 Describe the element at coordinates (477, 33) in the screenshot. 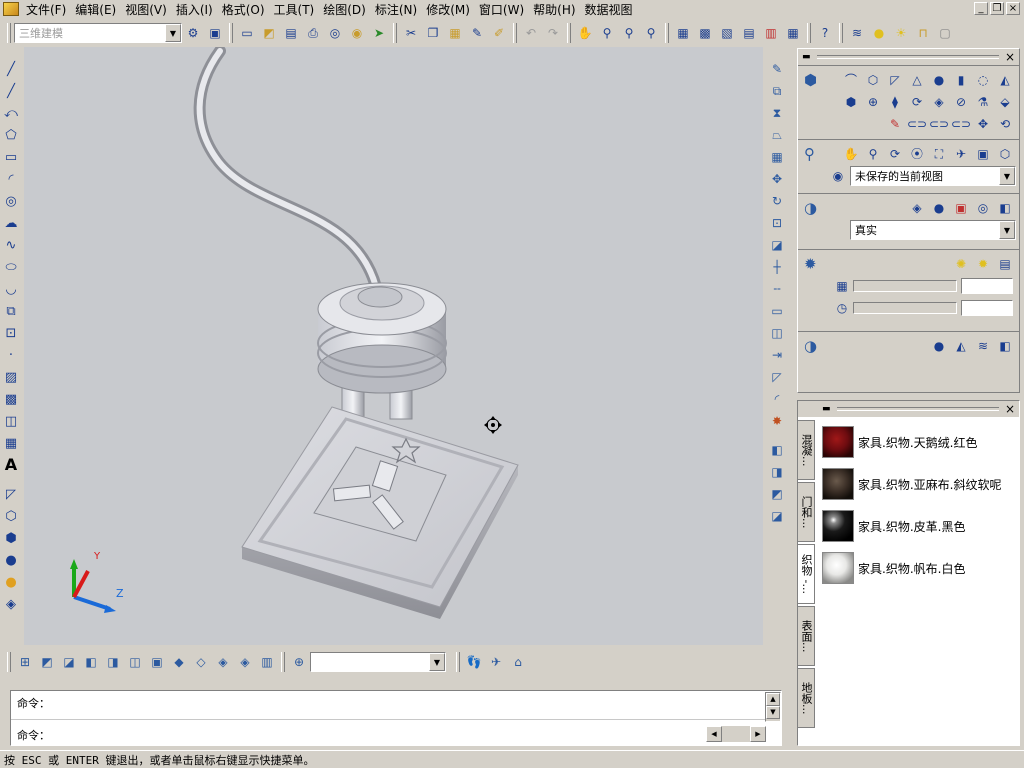

I see `brush-icon: ✎` at that location.